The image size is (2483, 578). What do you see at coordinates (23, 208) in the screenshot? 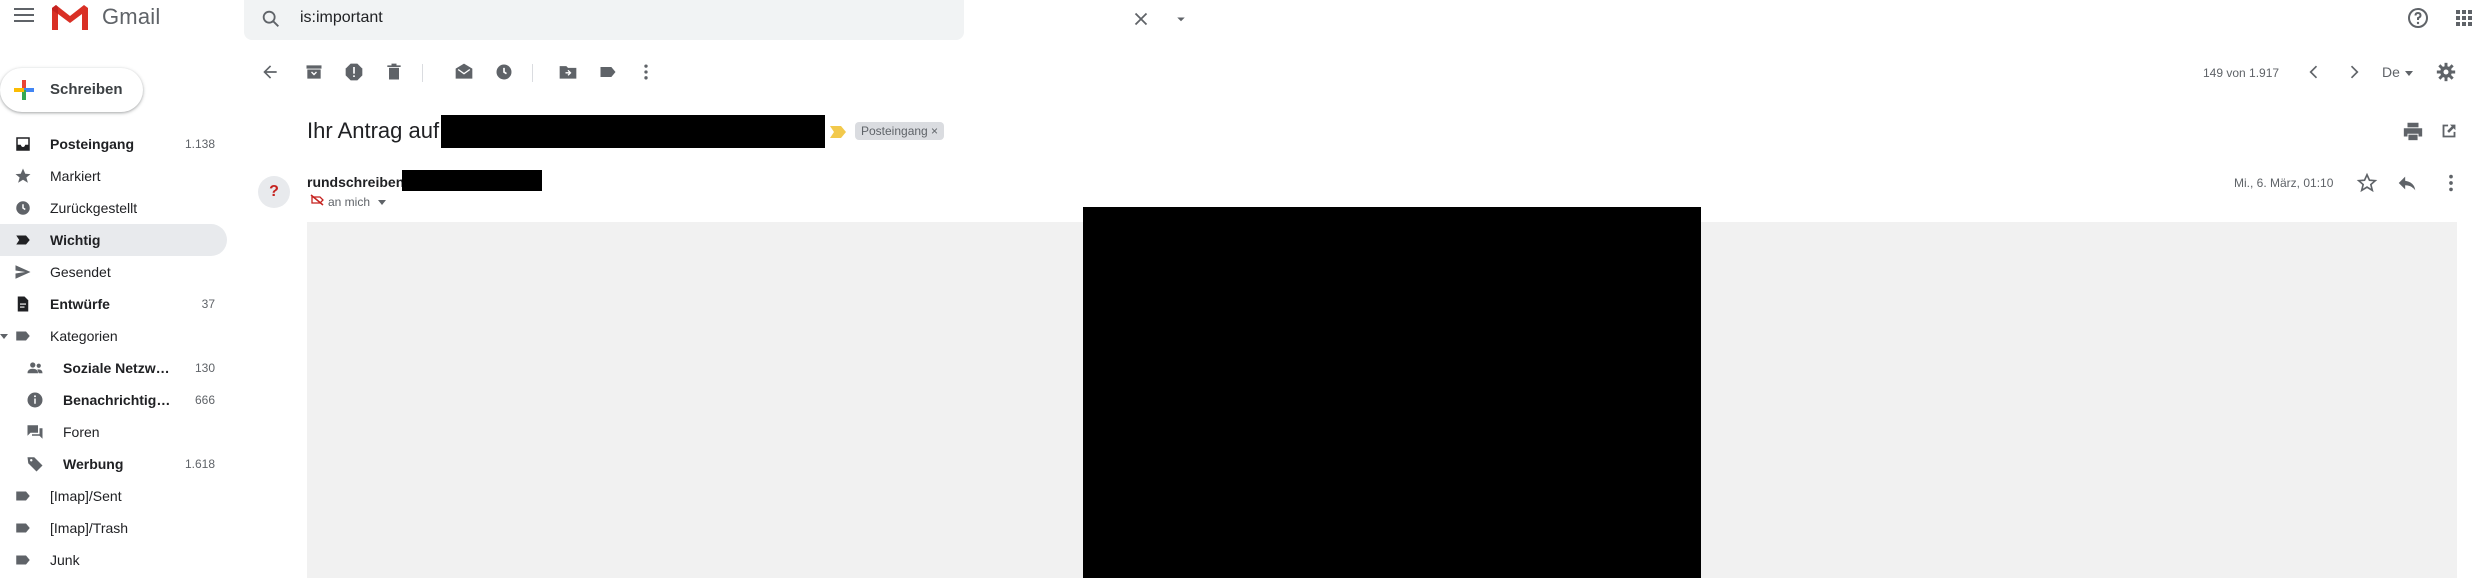
I see `clock-icon` at bounding box center [23, 208].